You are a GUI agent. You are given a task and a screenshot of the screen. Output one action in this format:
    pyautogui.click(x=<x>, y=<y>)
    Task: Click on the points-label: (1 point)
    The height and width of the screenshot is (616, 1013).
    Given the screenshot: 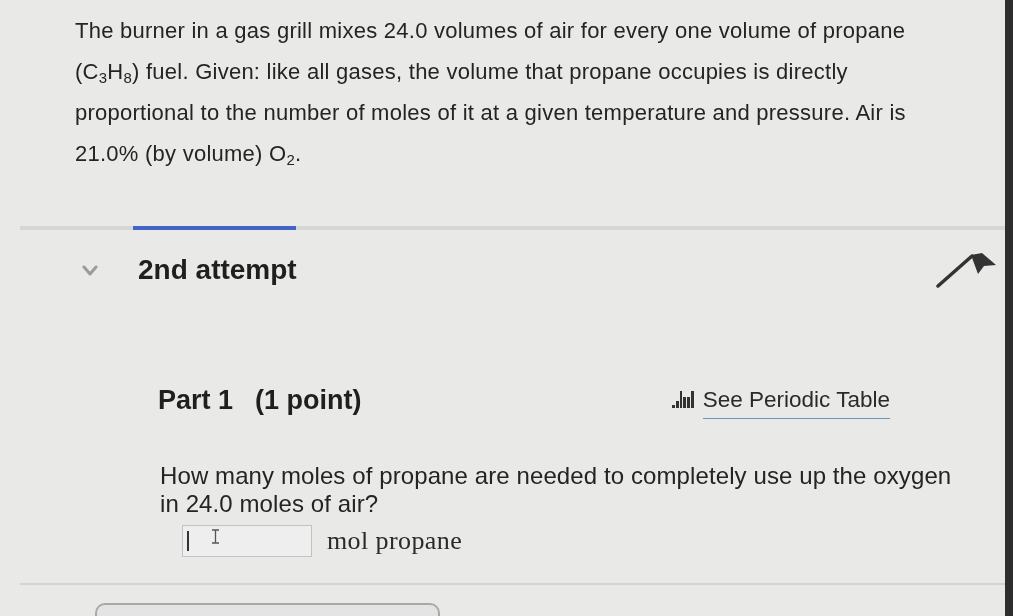 What is the action you would take?
    pyautogui.click(x=308, y=400)
    